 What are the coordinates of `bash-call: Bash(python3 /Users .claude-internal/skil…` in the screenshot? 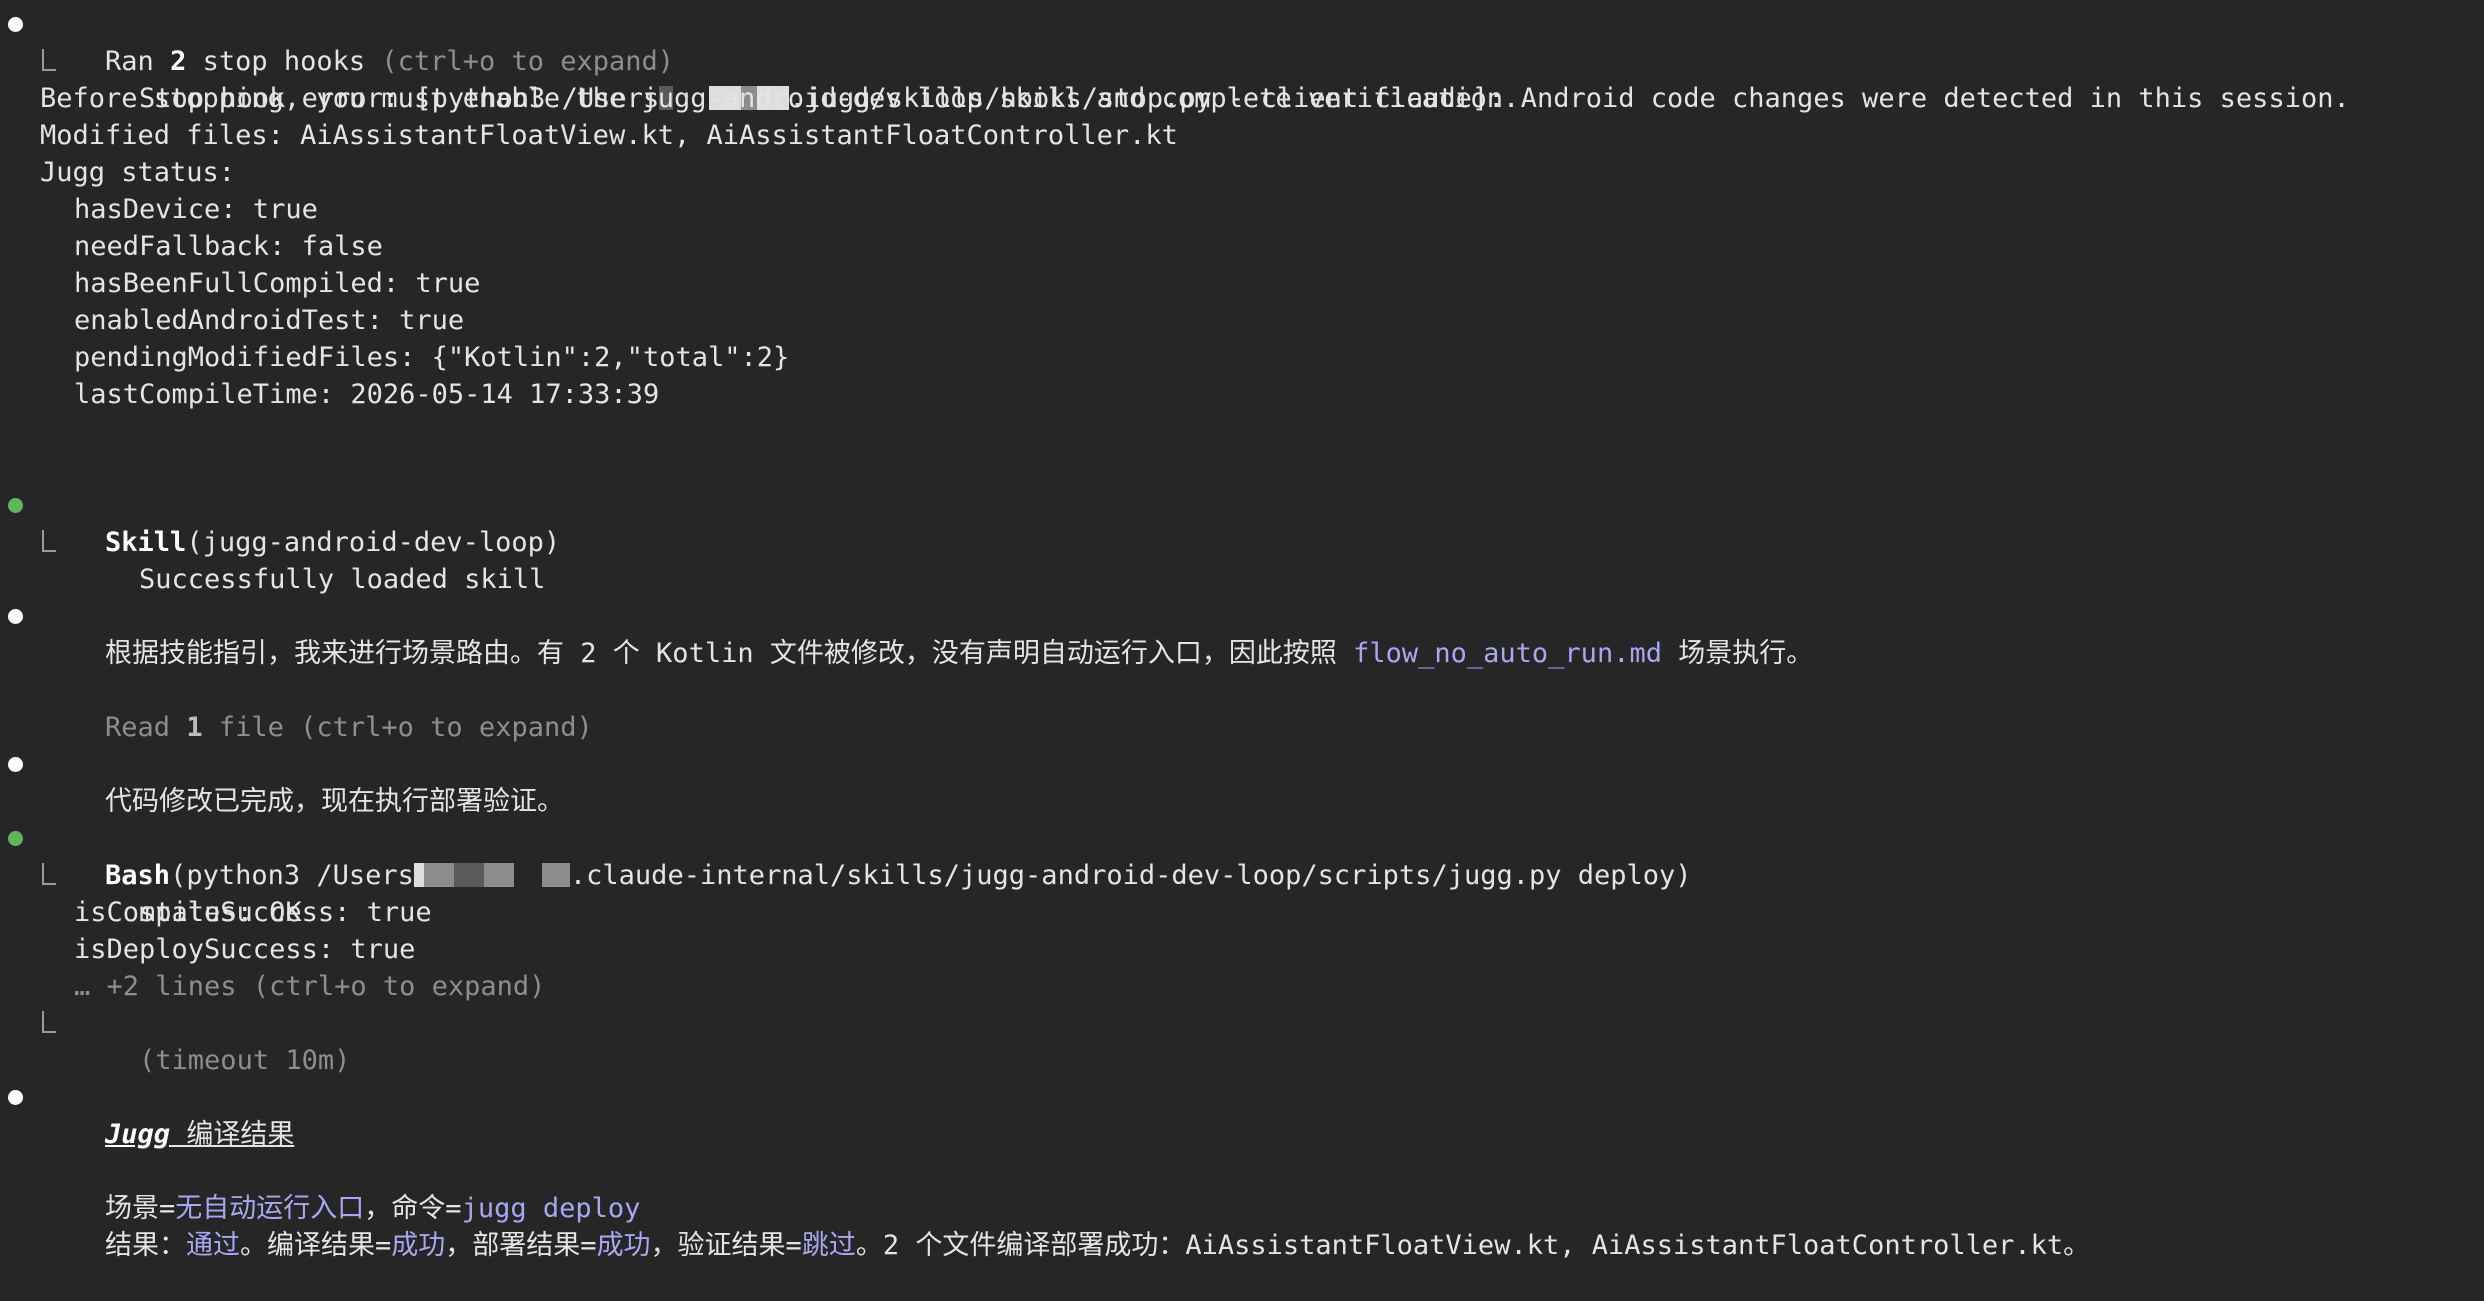 It's located at (1242, 855).